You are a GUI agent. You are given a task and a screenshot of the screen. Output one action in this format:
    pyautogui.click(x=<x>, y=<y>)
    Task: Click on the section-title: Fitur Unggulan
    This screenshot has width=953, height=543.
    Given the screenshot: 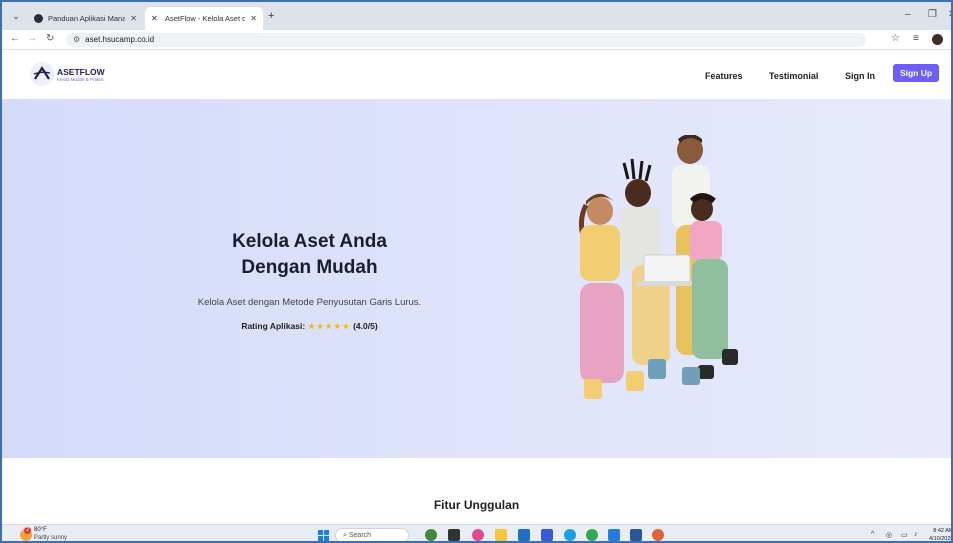 What is the action you would take?
    pyautogui.click(x=476, y=505)
    